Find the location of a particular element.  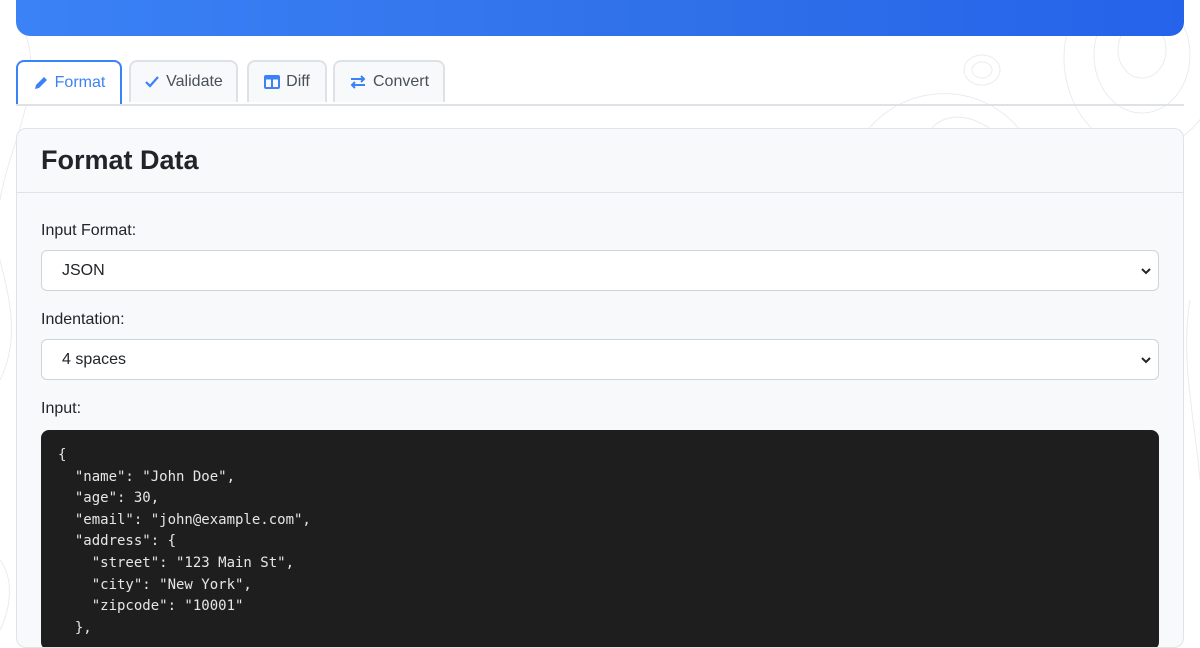

tab-diff: Diff is located at coordinates (287, 81).